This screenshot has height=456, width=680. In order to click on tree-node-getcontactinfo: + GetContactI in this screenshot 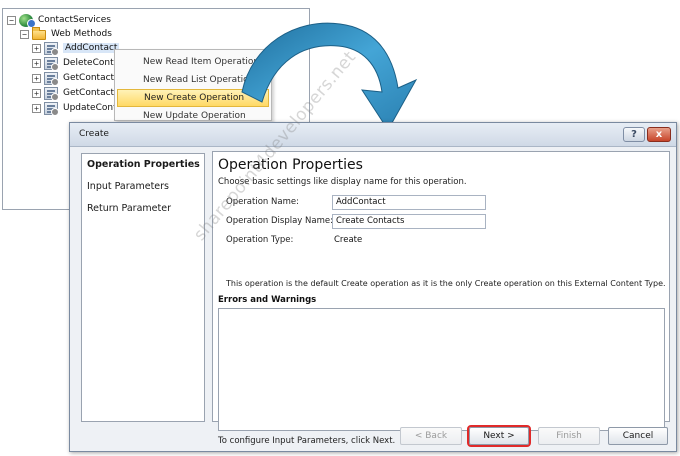, I will do `click(74, 78)`.